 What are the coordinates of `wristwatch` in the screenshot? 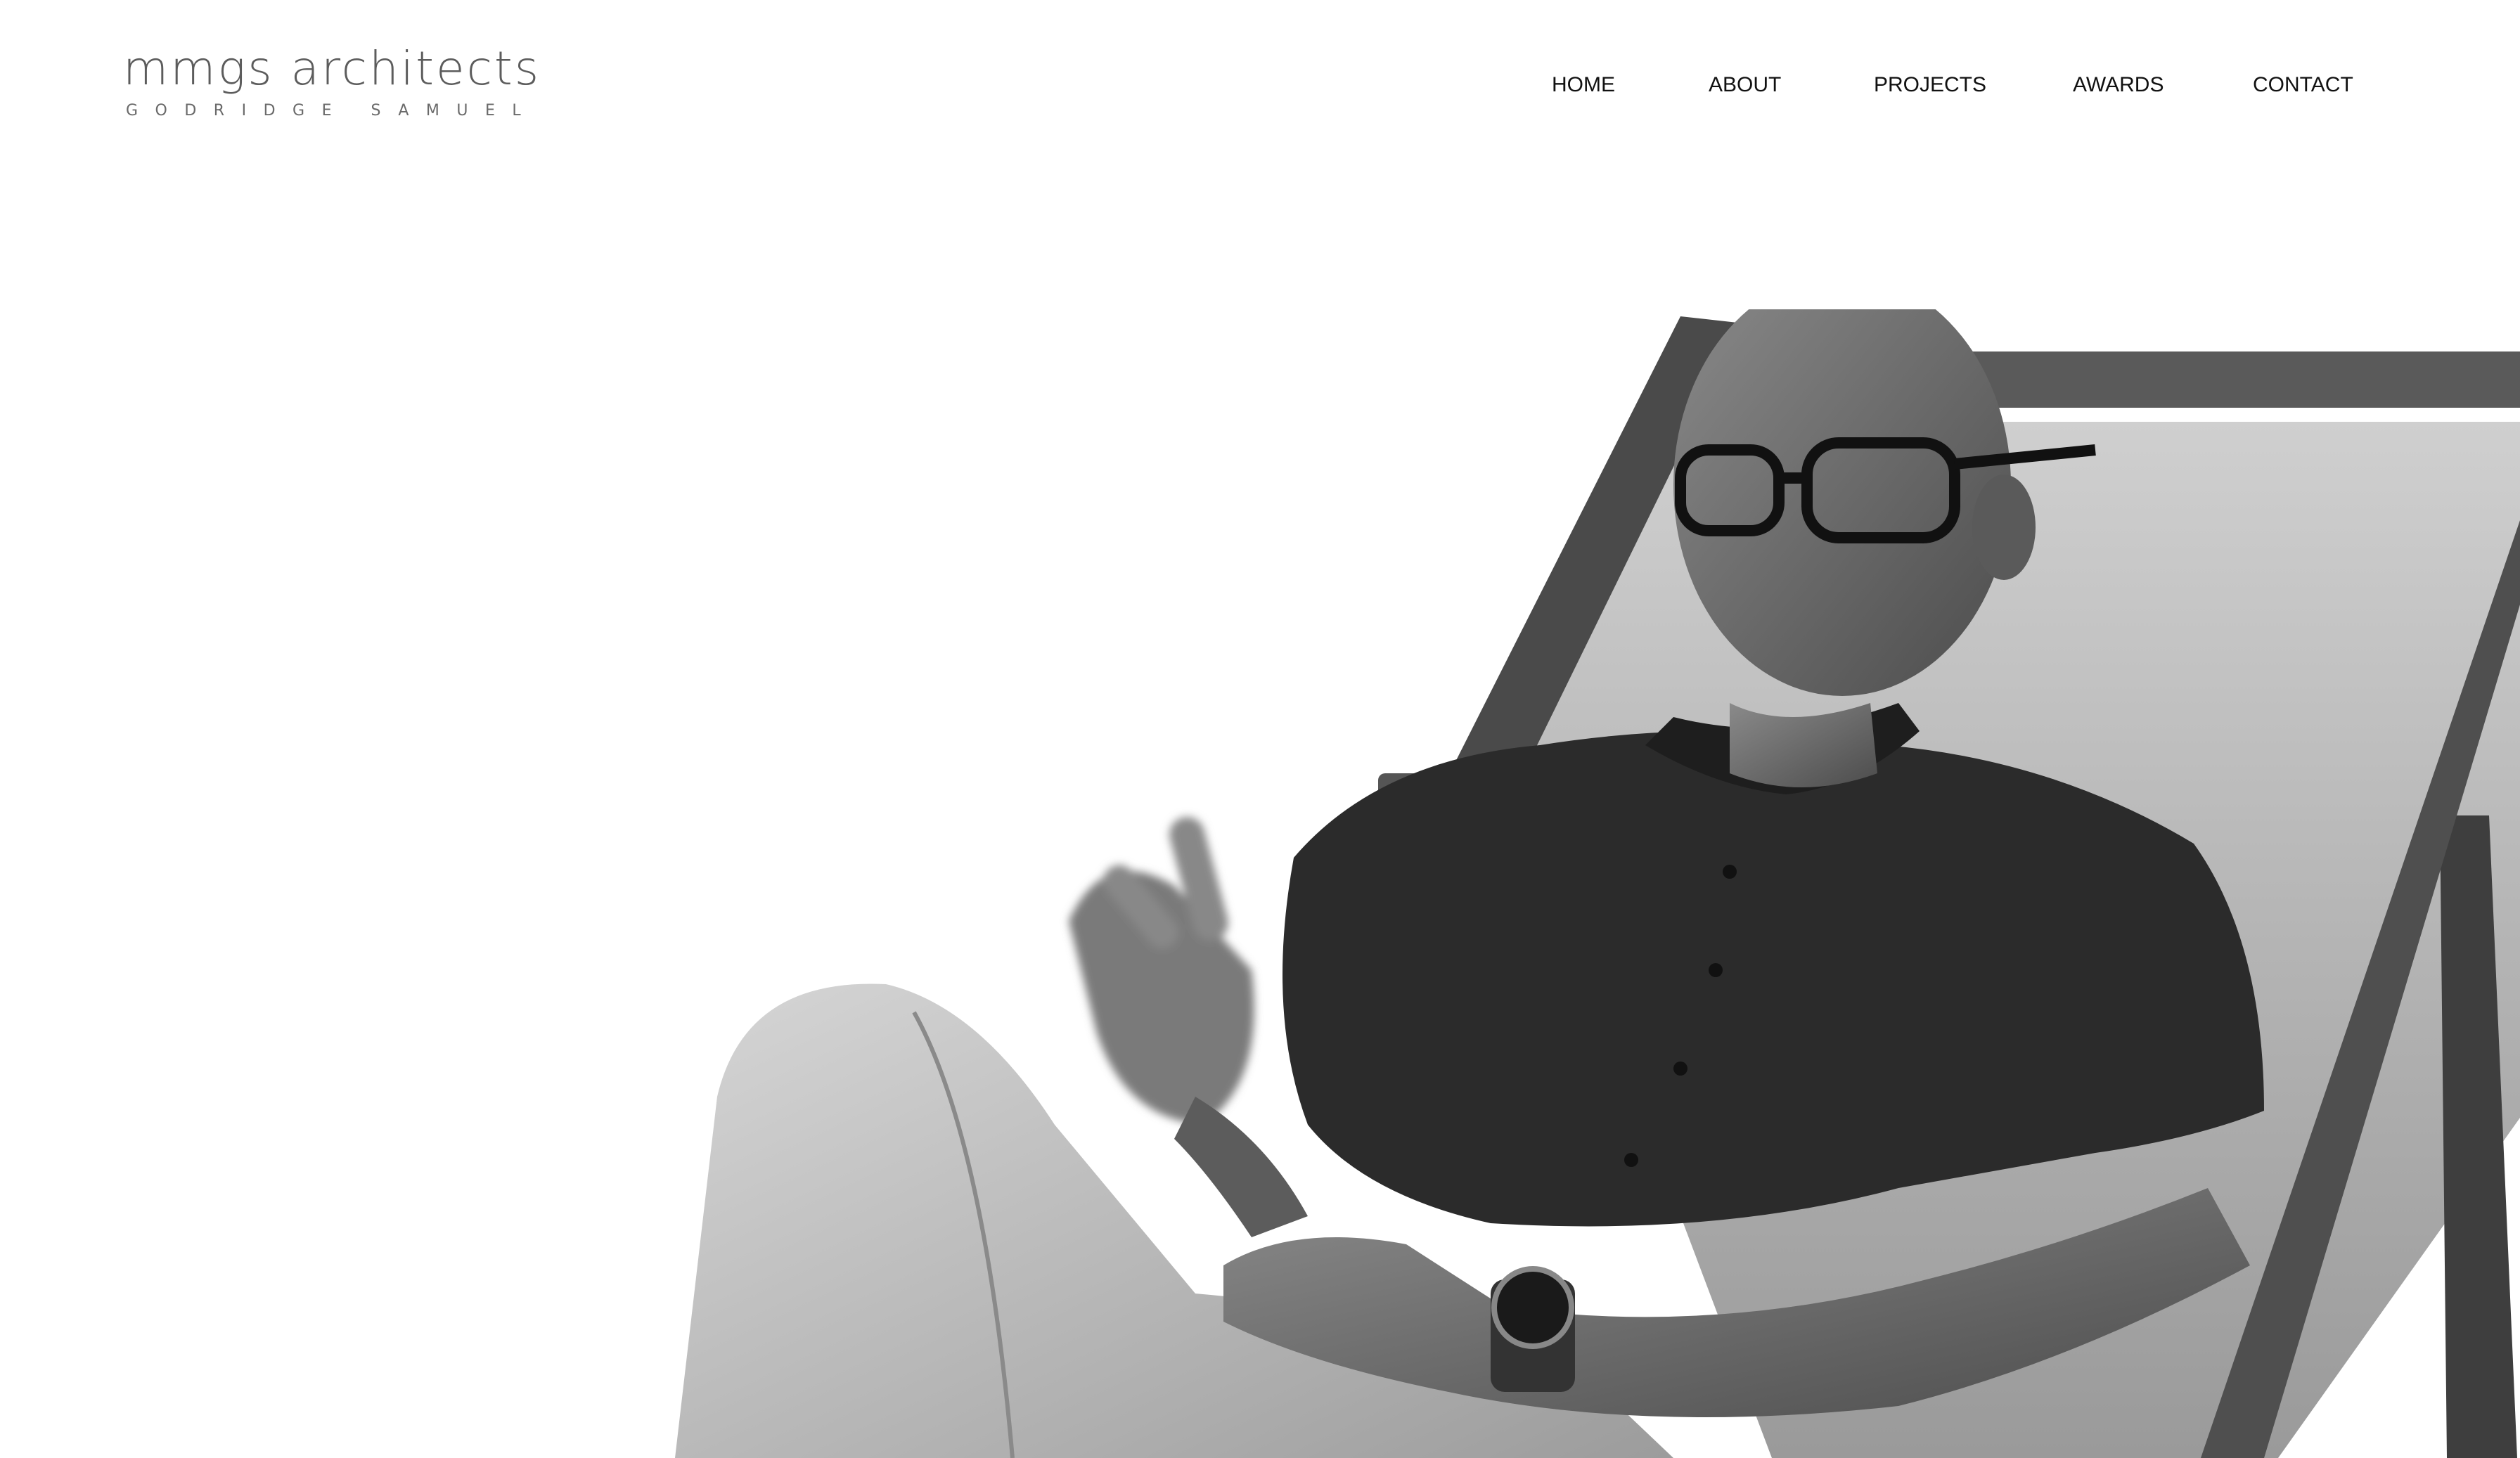 It's located at (1533, 1329).